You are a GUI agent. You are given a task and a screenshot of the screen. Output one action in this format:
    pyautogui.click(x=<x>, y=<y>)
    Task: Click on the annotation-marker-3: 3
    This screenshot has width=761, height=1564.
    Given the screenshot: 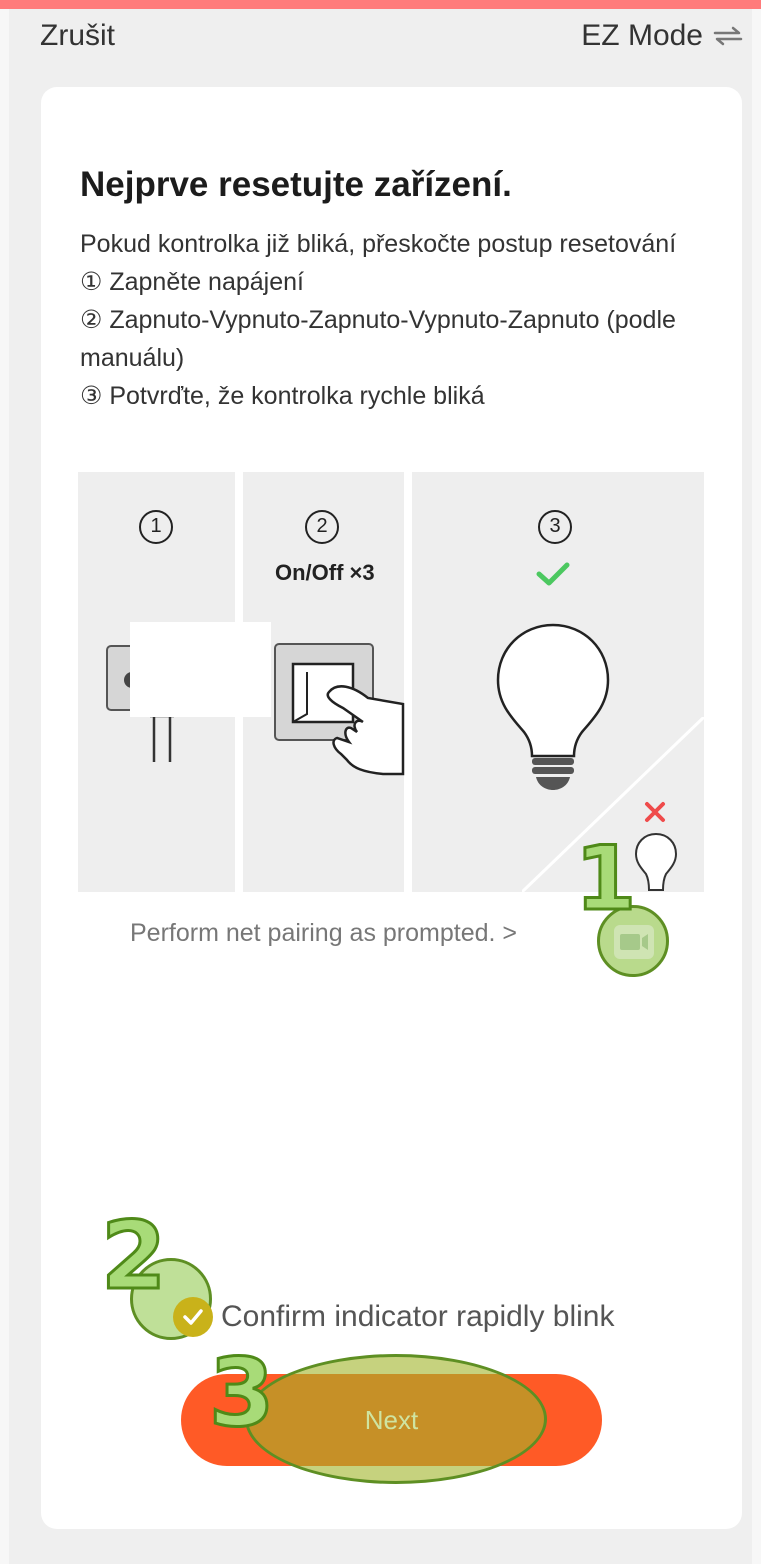 What is the action you would take?
    pyautogui.click(x=241, y=1394)
    